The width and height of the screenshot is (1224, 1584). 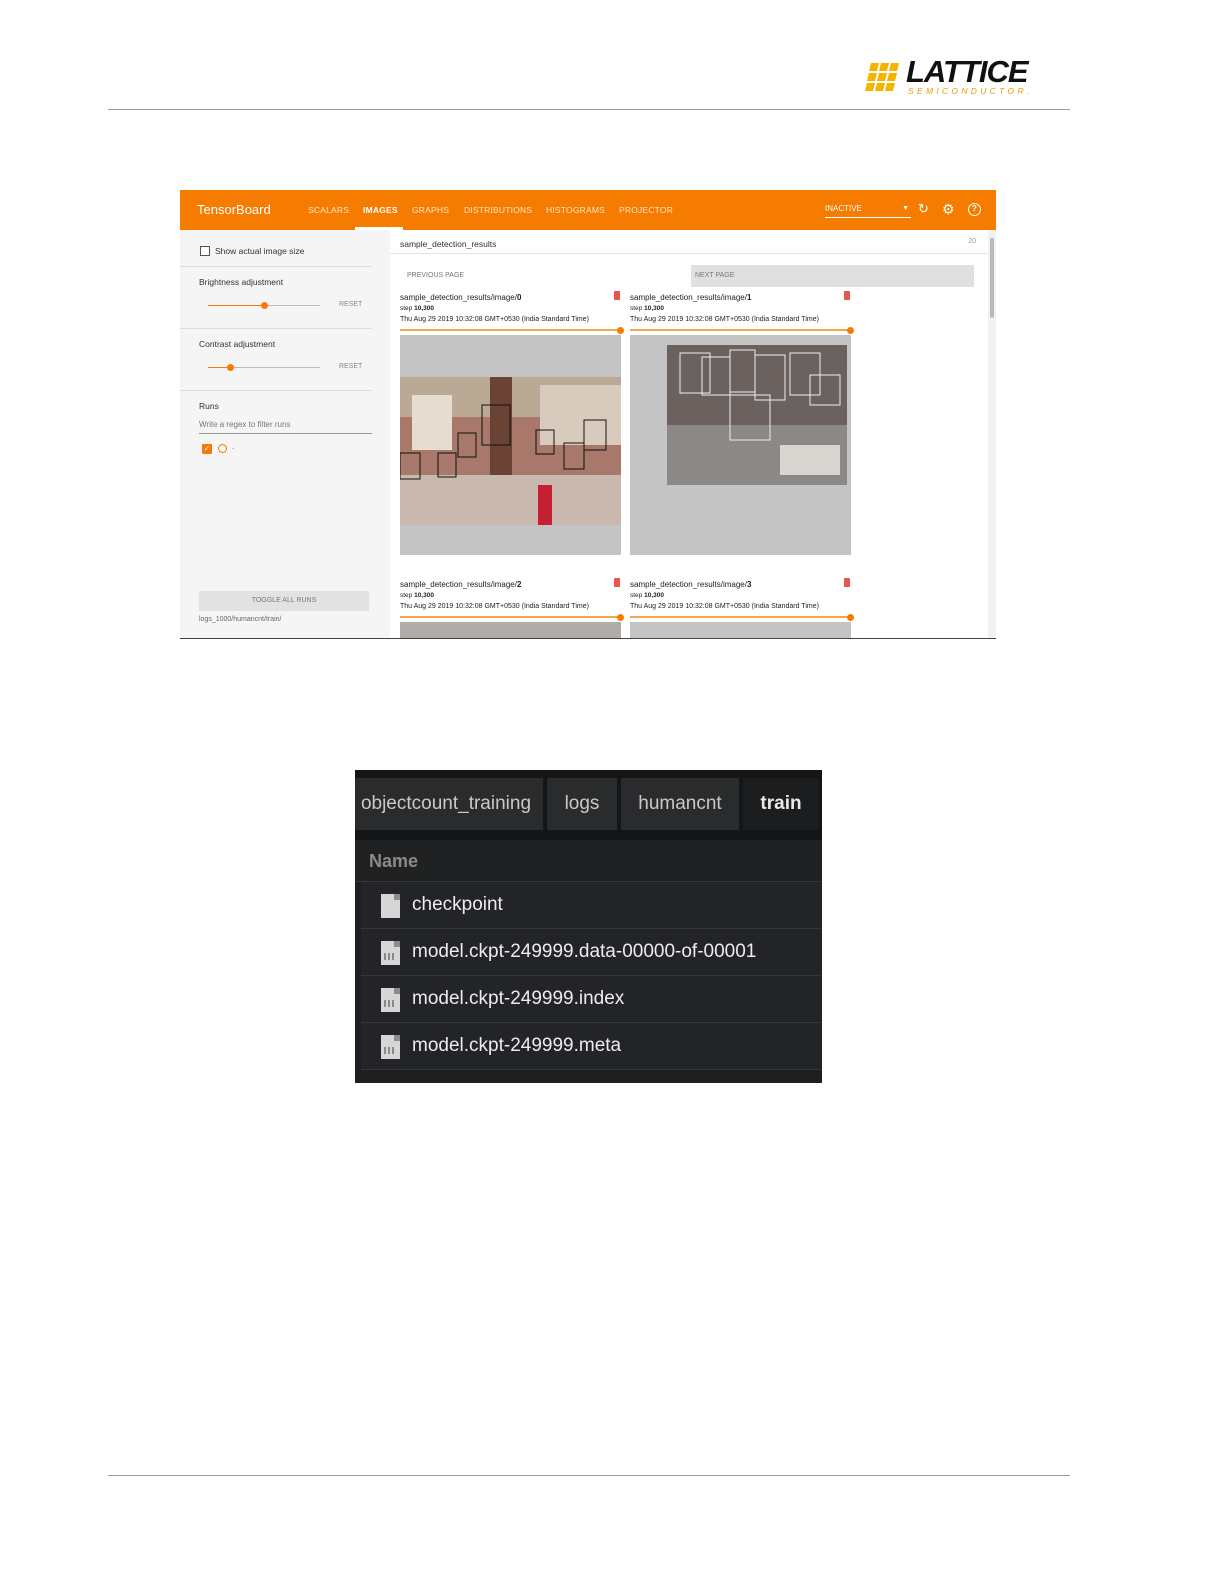 What do you see at coordinates (588, 861) in the screenshot?
I see `name-column-header: Name` at bounding box center [588, 861].